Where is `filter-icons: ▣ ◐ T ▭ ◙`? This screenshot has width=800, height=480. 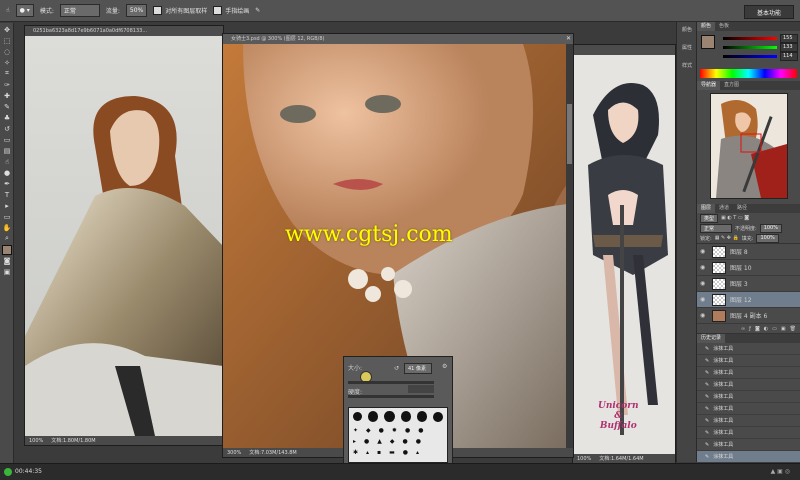
filter-icons: ▣ ◐ T ▭ ◙ is located at coordinates (735, 218).